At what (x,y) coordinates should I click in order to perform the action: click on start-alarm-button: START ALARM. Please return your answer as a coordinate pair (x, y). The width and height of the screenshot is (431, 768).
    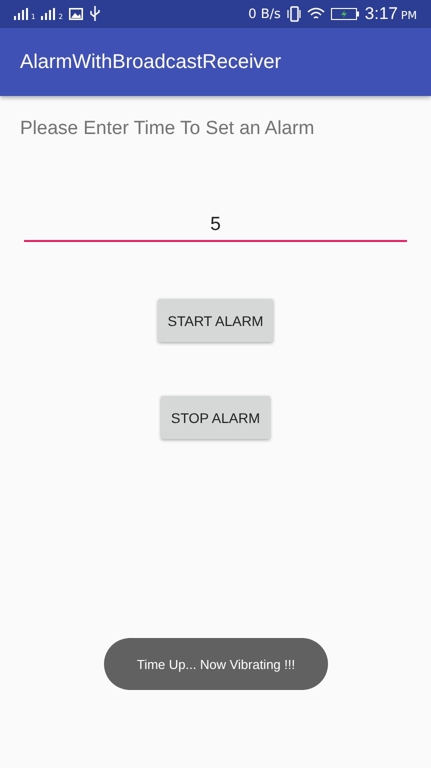
    Looking at the image, I should click on (216, 320).